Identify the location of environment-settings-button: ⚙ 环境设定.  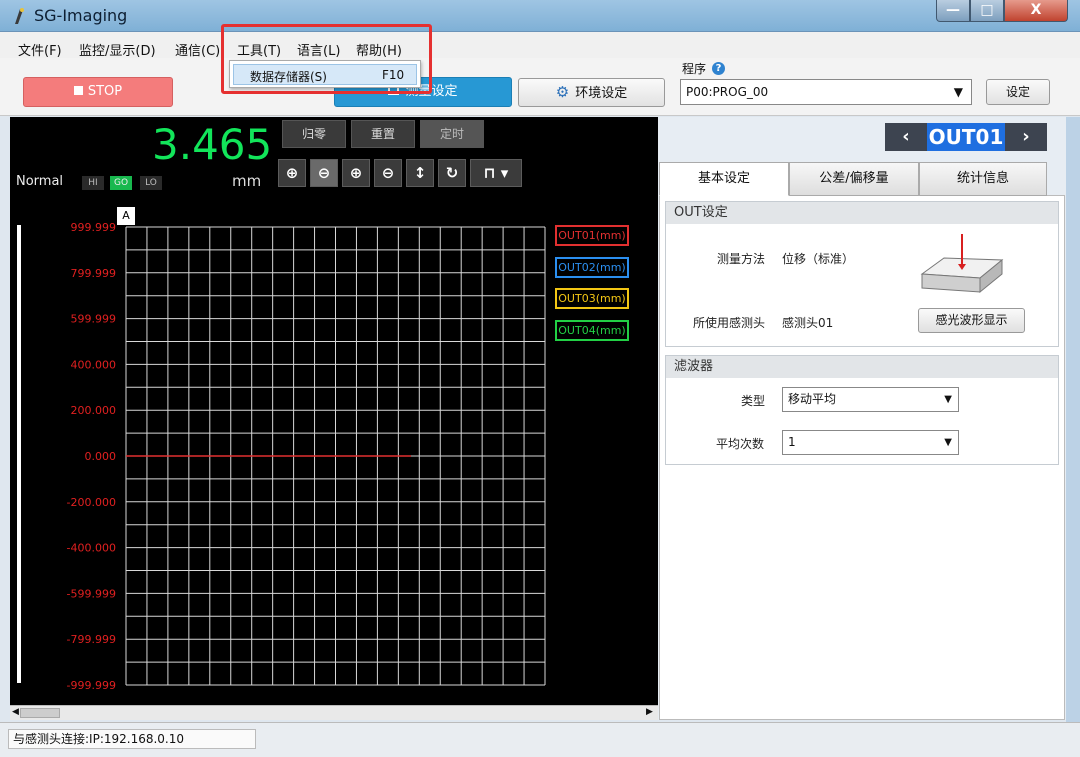
(591, 92).